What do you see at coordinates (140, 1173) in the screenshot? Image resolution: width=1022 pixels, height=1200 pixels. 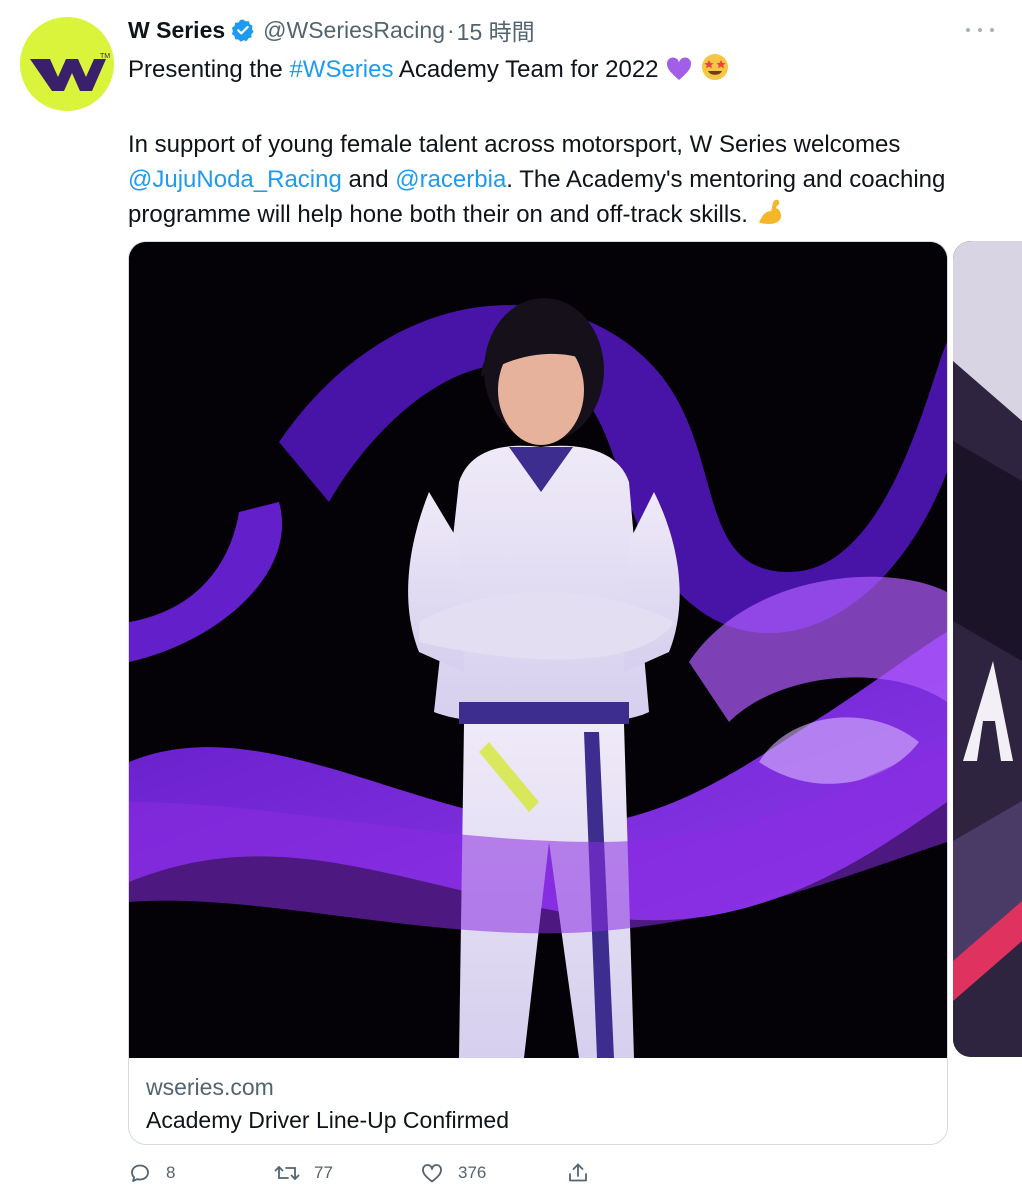 I see `reply-icon` at bounding box center [140, 1173].